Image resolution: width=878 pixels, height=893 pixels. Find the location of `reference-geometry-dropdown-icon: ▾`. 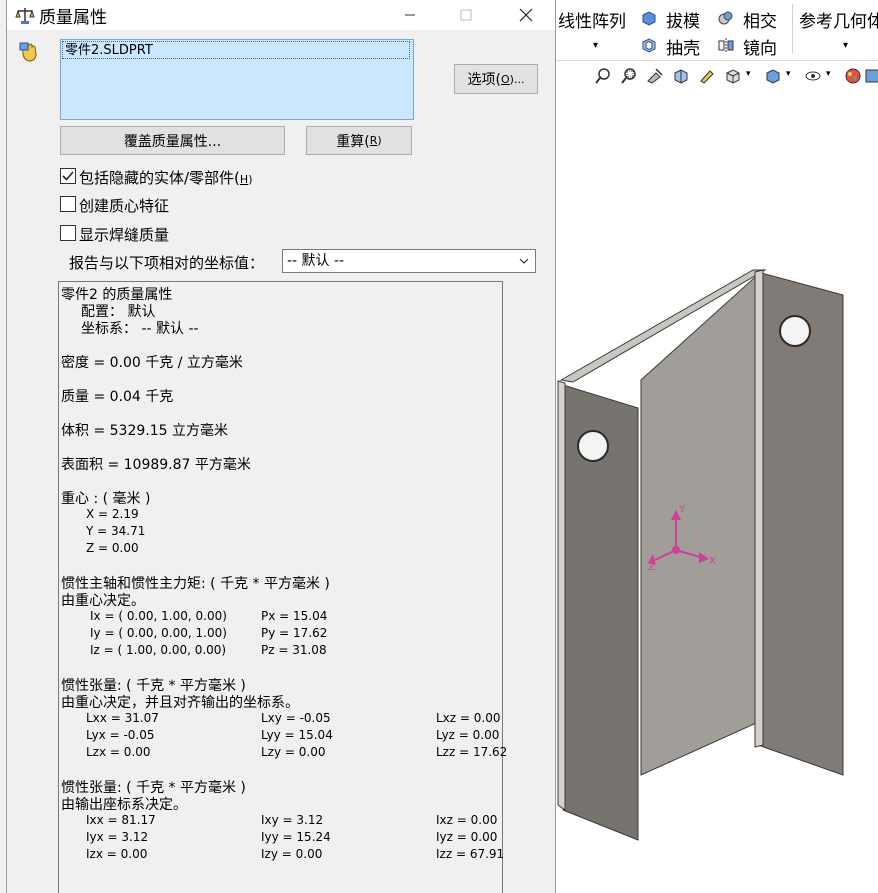

reference-geometry-dropdown-icon: ▾ is located at coordinates (845, 45).